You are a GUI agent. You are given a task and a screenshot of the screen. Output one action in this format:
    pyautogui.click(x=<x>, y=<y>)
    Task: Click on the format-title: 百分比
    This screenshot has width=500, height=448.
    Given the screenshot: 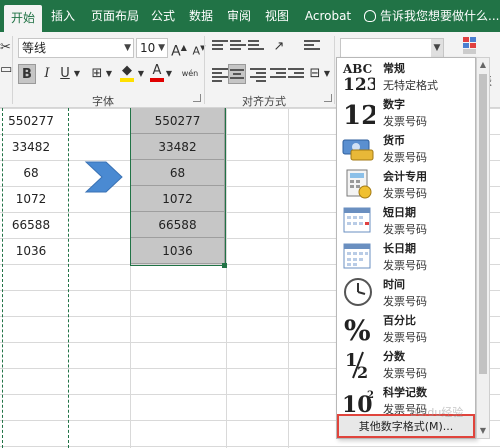 What is the action you would take?
    pyautogui.click(x=399, y=320)
    